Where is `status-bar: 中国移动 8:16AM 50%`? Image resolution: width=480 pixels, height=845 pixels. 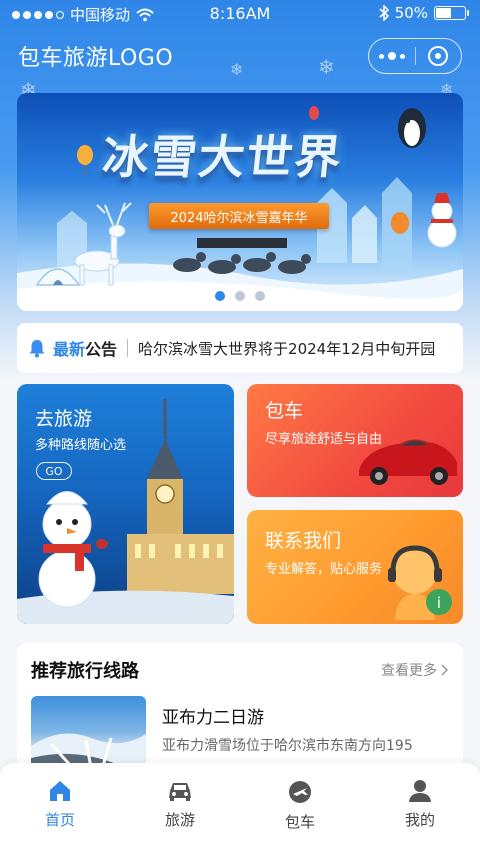
status-bar: 中国移动 8:16AM 50% is located at coordinates (240, 14).